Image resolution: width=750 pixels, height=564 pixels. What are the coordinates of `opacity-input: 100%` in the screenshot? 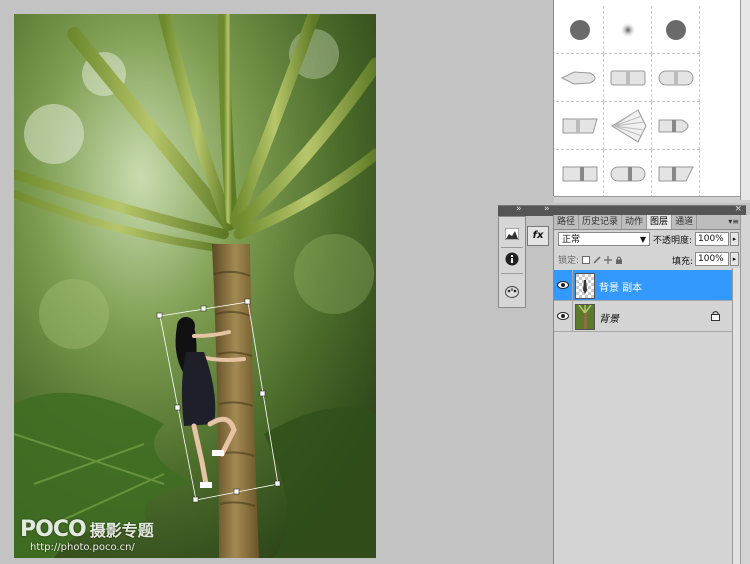 It's located at (712, 239).